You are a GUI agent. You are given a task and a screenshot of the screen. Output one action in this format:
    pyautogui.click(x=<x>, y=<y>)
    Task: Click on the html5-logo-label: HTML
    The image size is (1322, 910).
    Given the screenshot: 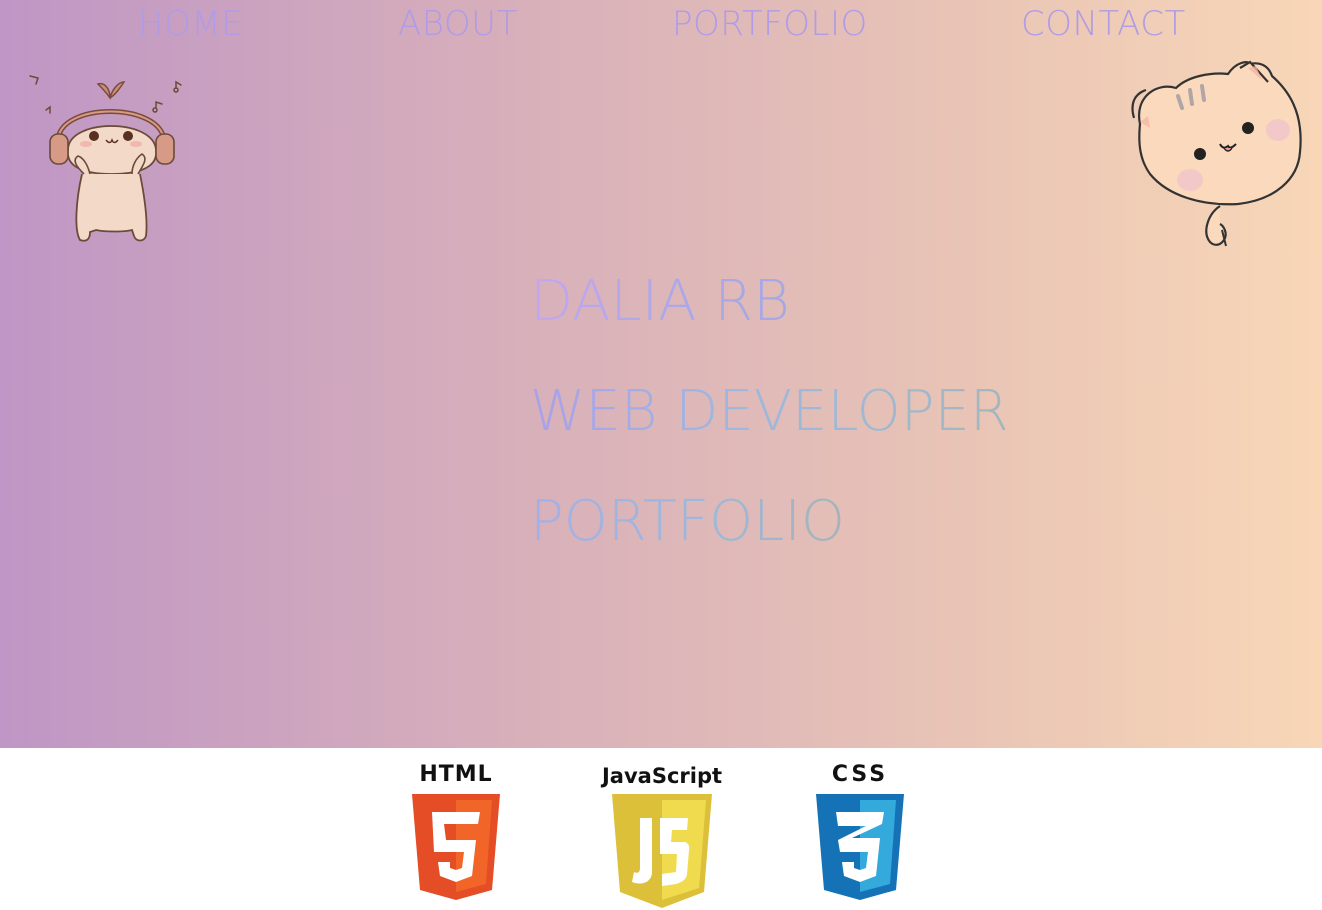 What is the action you would take?
    pyautogui.click(x=456, y=774)
    